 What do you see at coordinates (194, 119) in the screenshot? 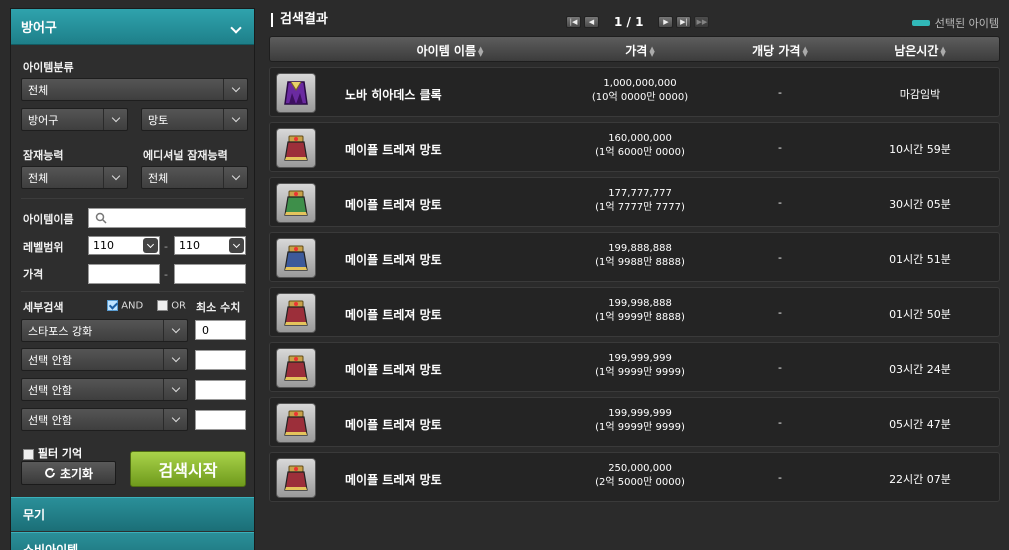
I see `sub-category-dropdown-2: 망토` at bounding box center [194, 119].